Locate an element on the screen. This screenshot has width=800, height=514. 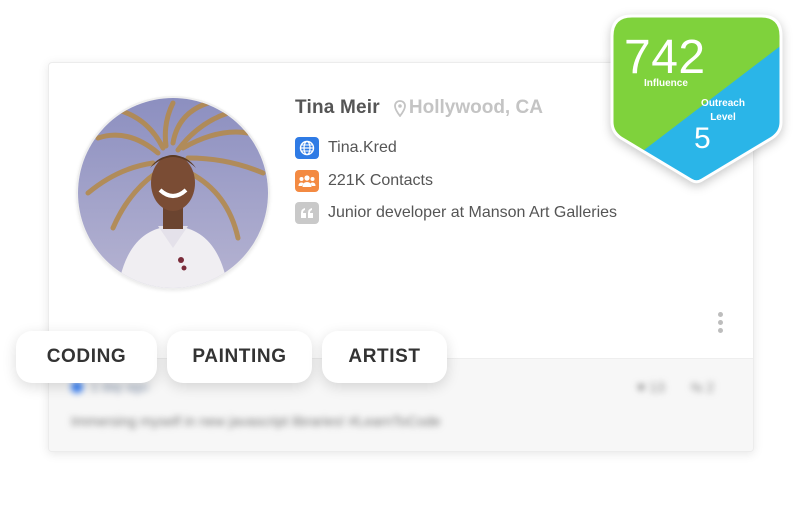
bio-row: Junior developer at Manson Art Galleries is located at coordinates (456, 213).